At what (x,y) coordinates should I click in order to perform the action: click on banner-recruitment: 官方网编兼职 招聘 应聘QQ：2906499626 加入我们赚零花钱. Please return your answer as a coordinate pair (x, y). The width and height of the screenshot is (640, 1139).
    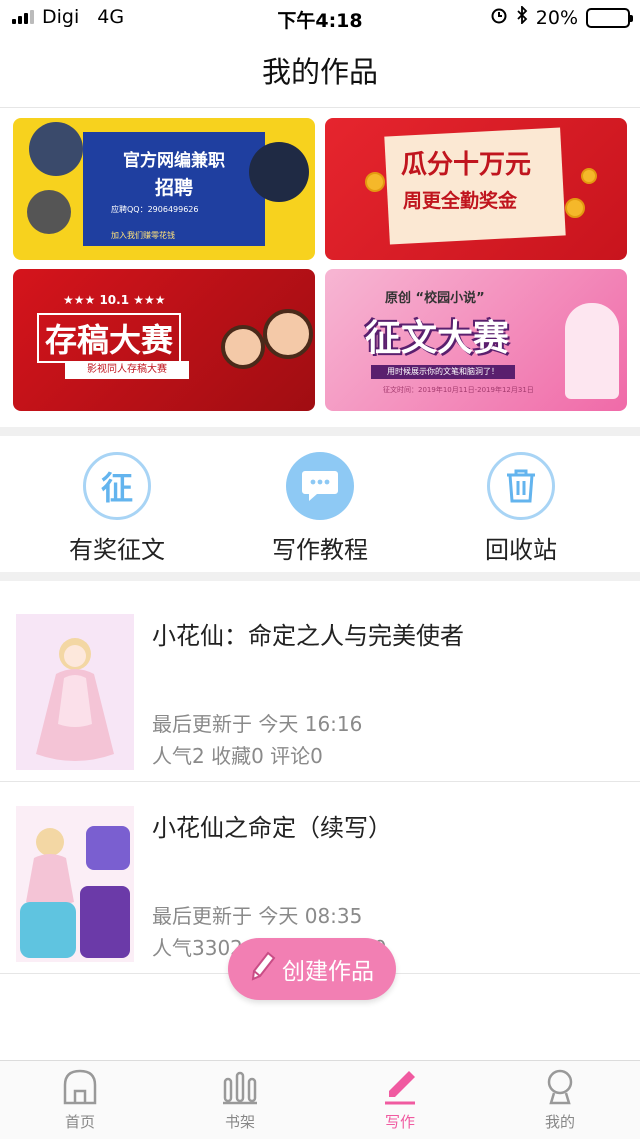
    Looking at the image, I should click on (164, 189).